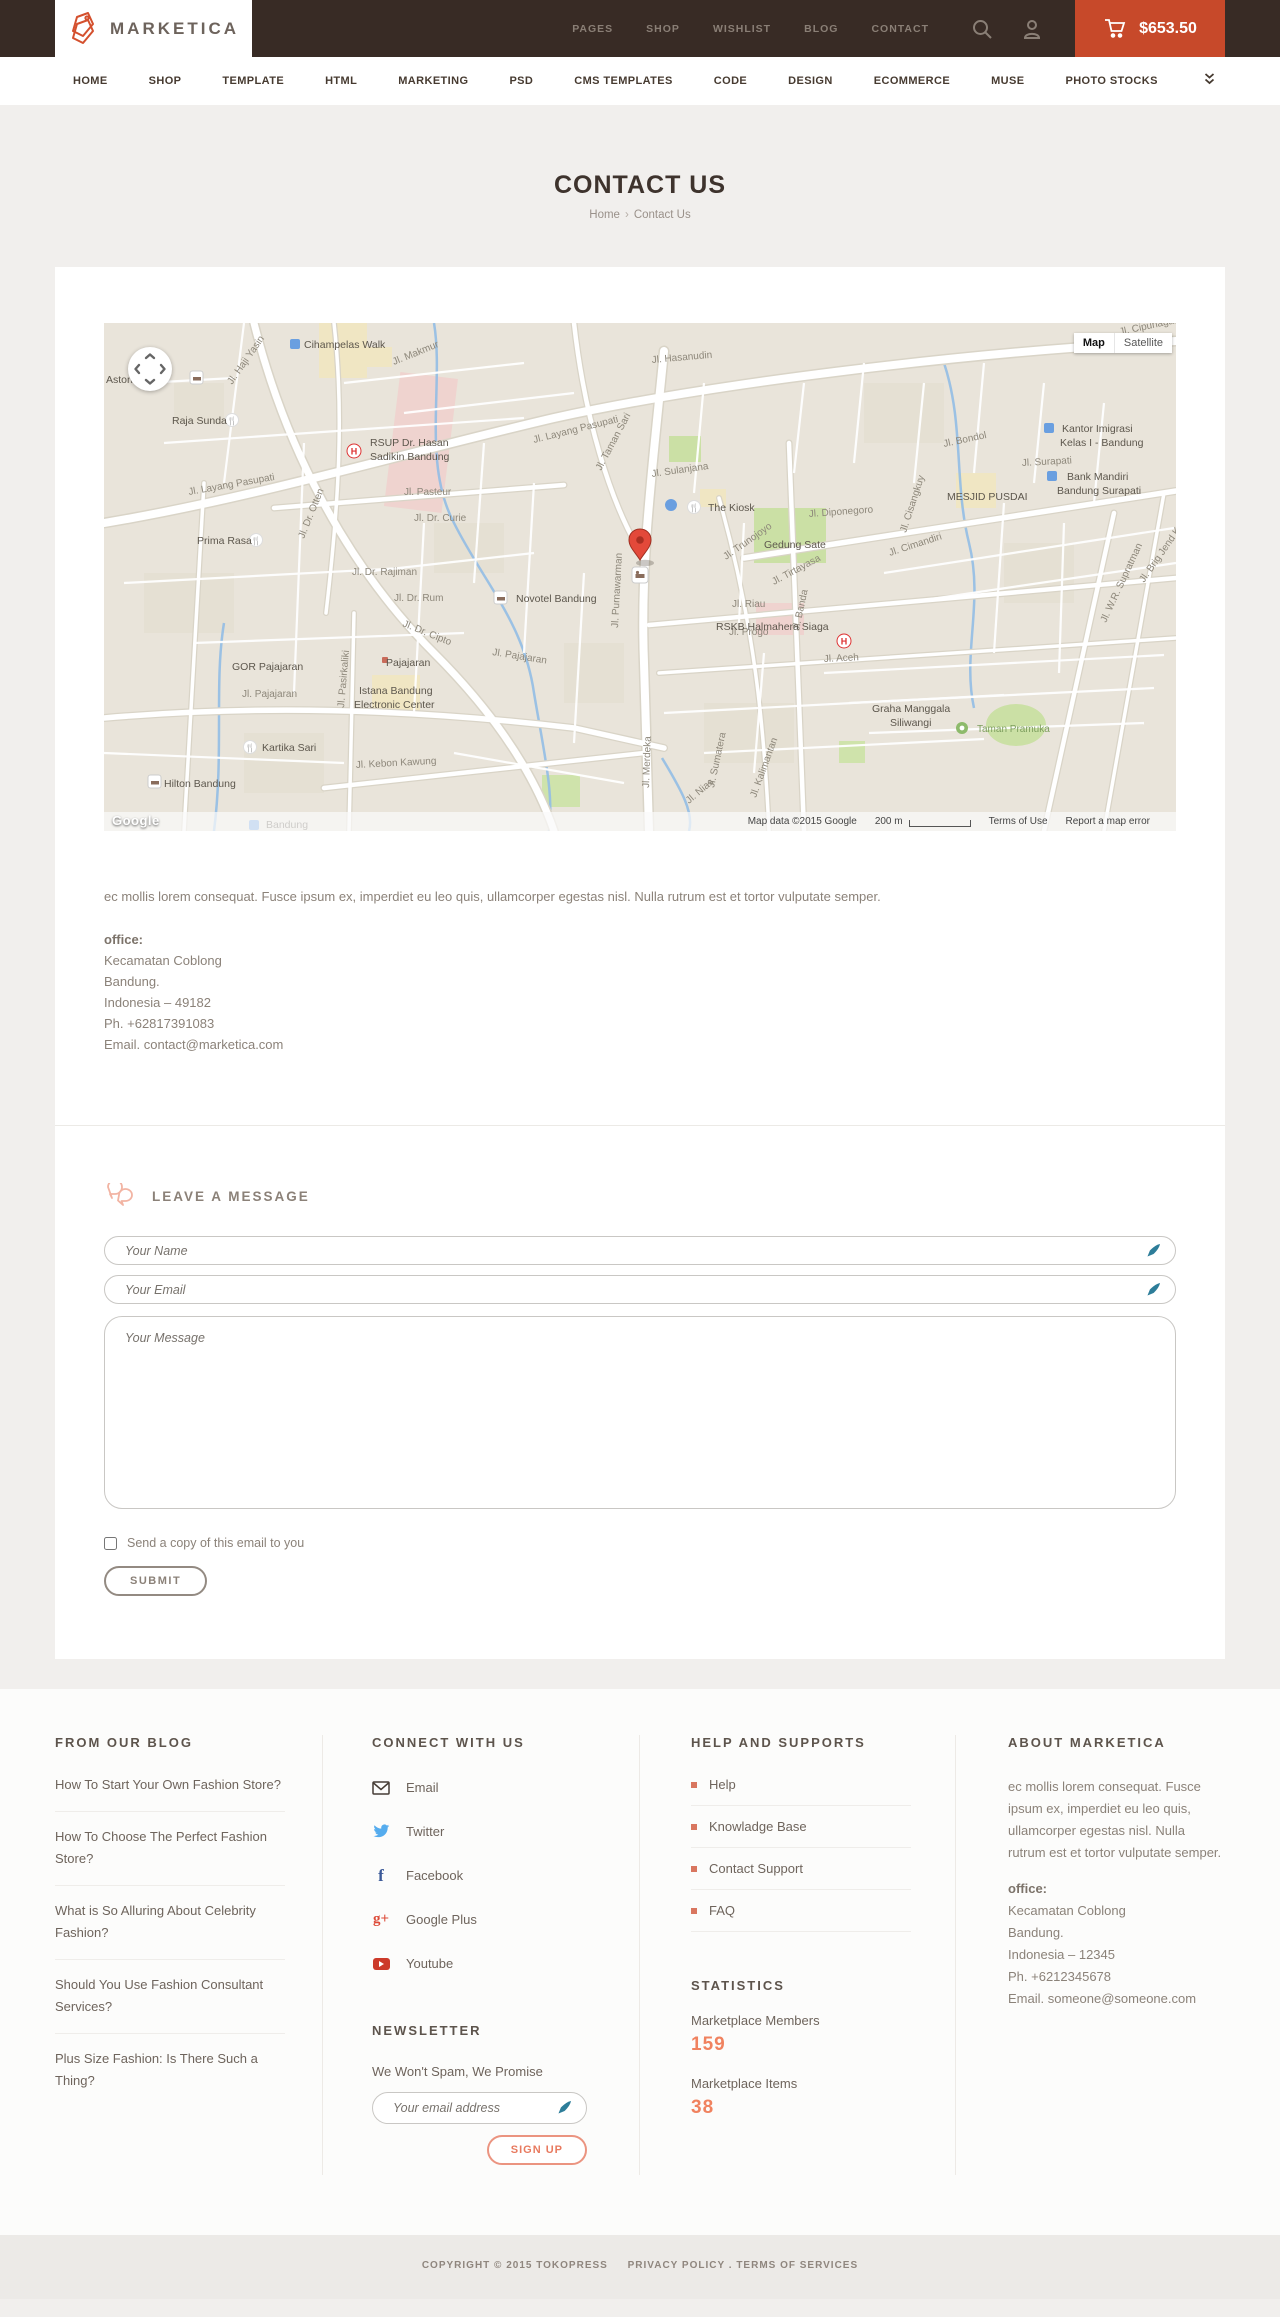 The image size is (1280, 2317). What do you see at coordinates (592, 29) in the screenshot?
I see `top-nav-link: PAGES` at bounding box center [592, 29].